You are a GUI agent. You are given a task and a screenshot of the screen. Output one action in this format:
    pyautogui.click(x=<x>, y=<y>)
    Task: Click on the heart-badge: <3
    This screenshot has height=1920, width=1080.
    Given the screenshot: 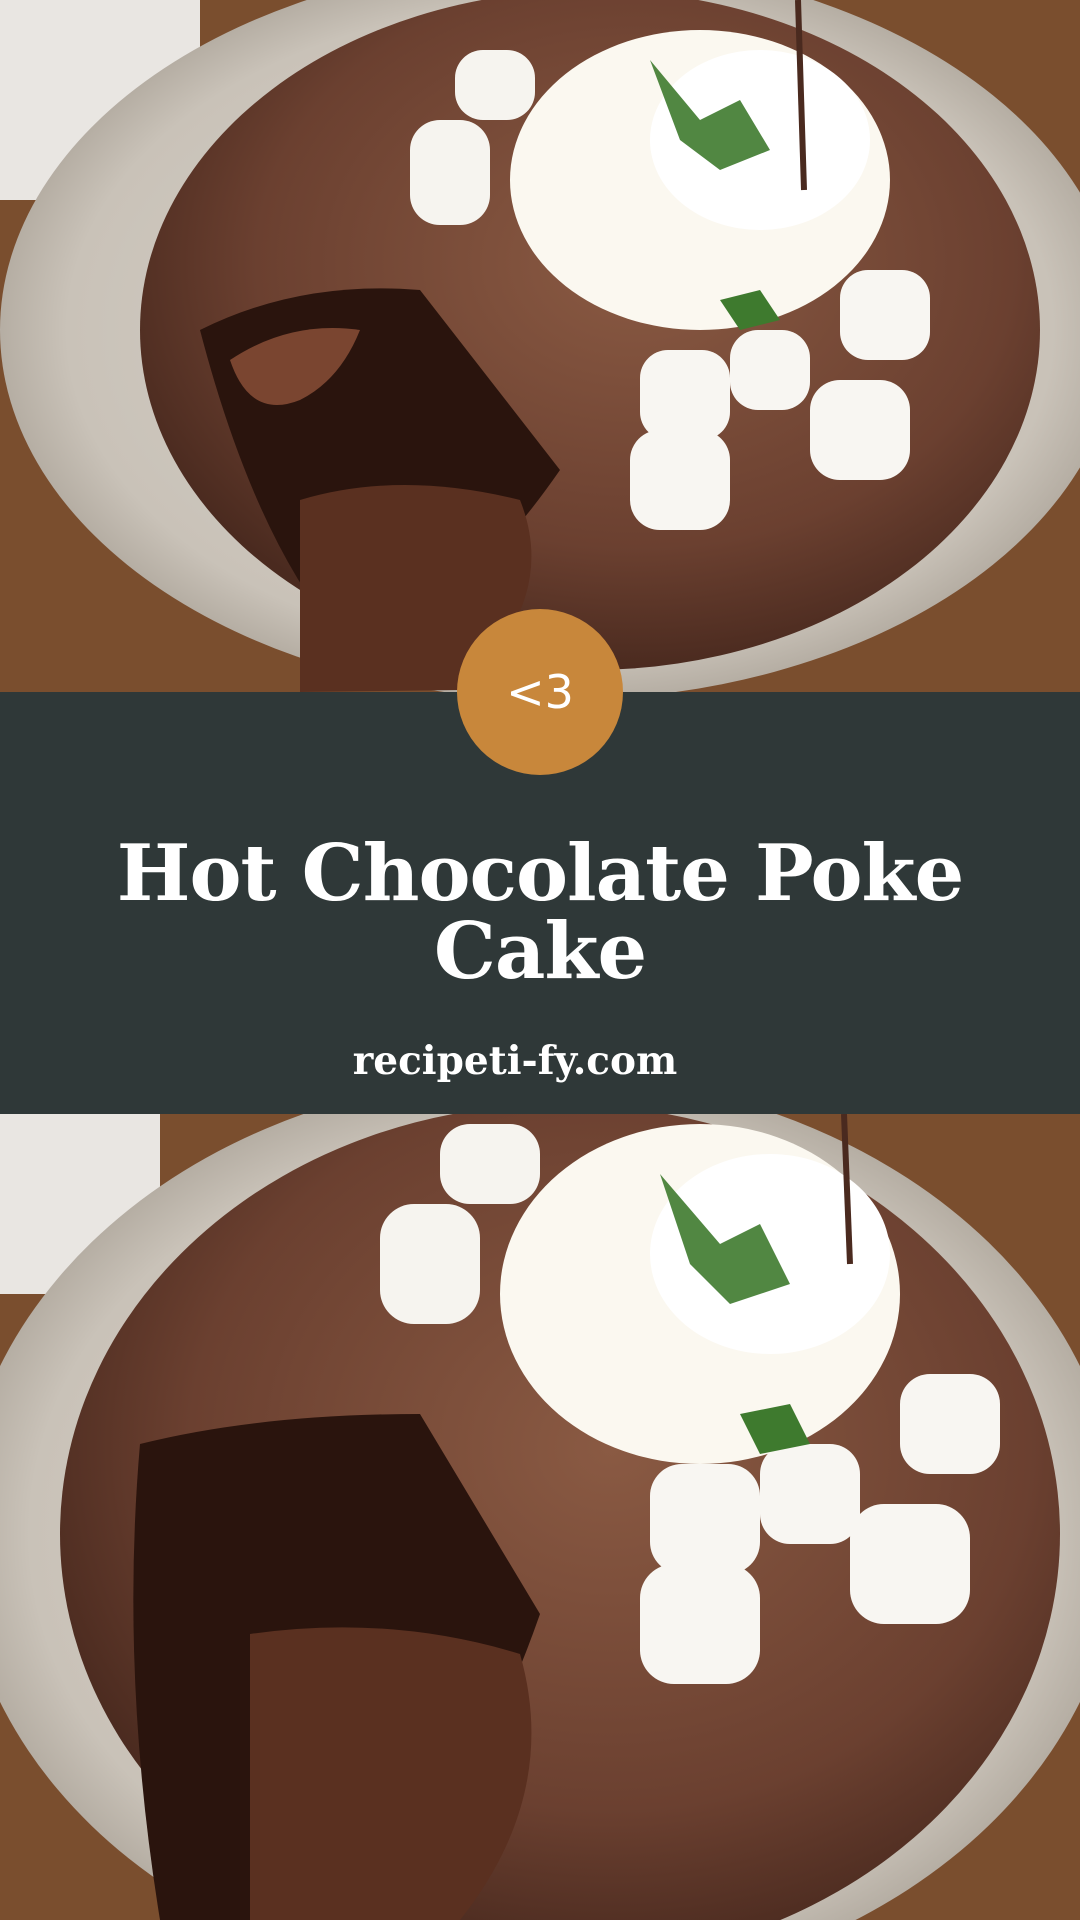 What is the action you would take?
    pyautogui.click(x=540, y=692)
    